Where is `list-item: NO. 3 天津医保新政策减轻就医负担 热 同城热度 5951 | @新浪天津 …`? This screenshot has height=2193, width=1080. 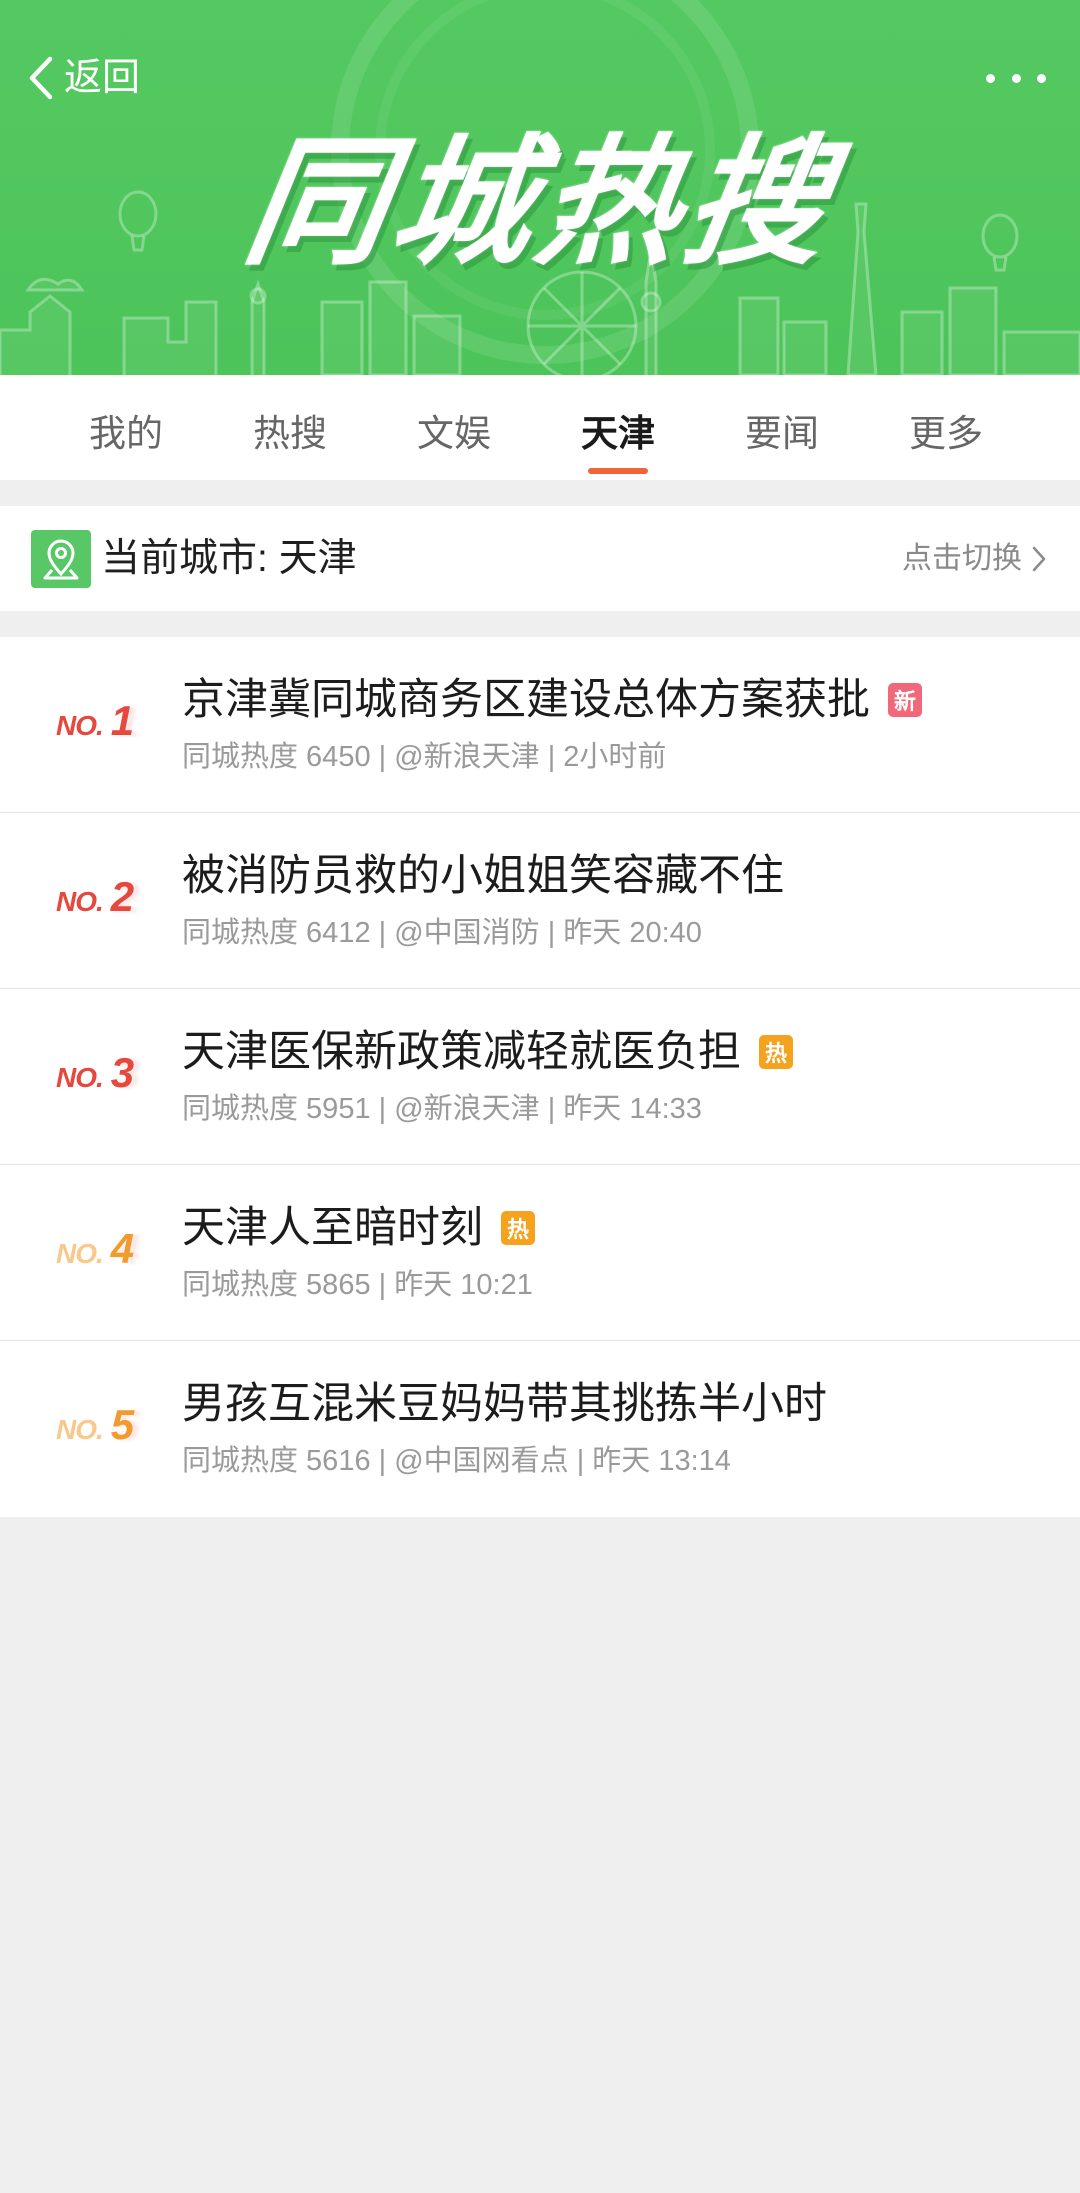 list-item: NO. 3 天津医保新政策减轻就医负担 热 同城热度 5951 | @新浪天津 … is located at coordinates (540, 1077).